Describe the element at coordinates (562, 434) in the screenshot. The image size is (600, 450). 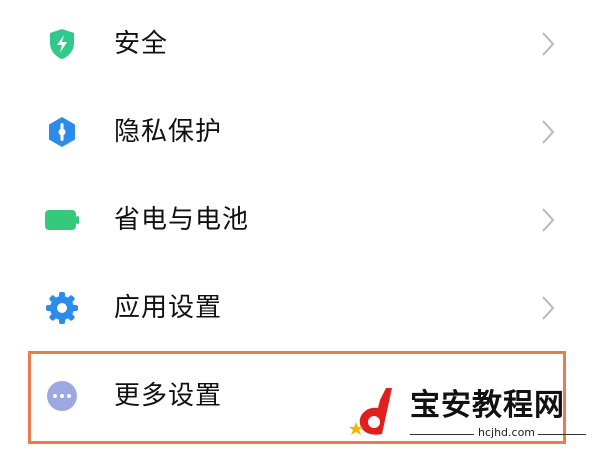
I see `watermark-line-right` at that location.